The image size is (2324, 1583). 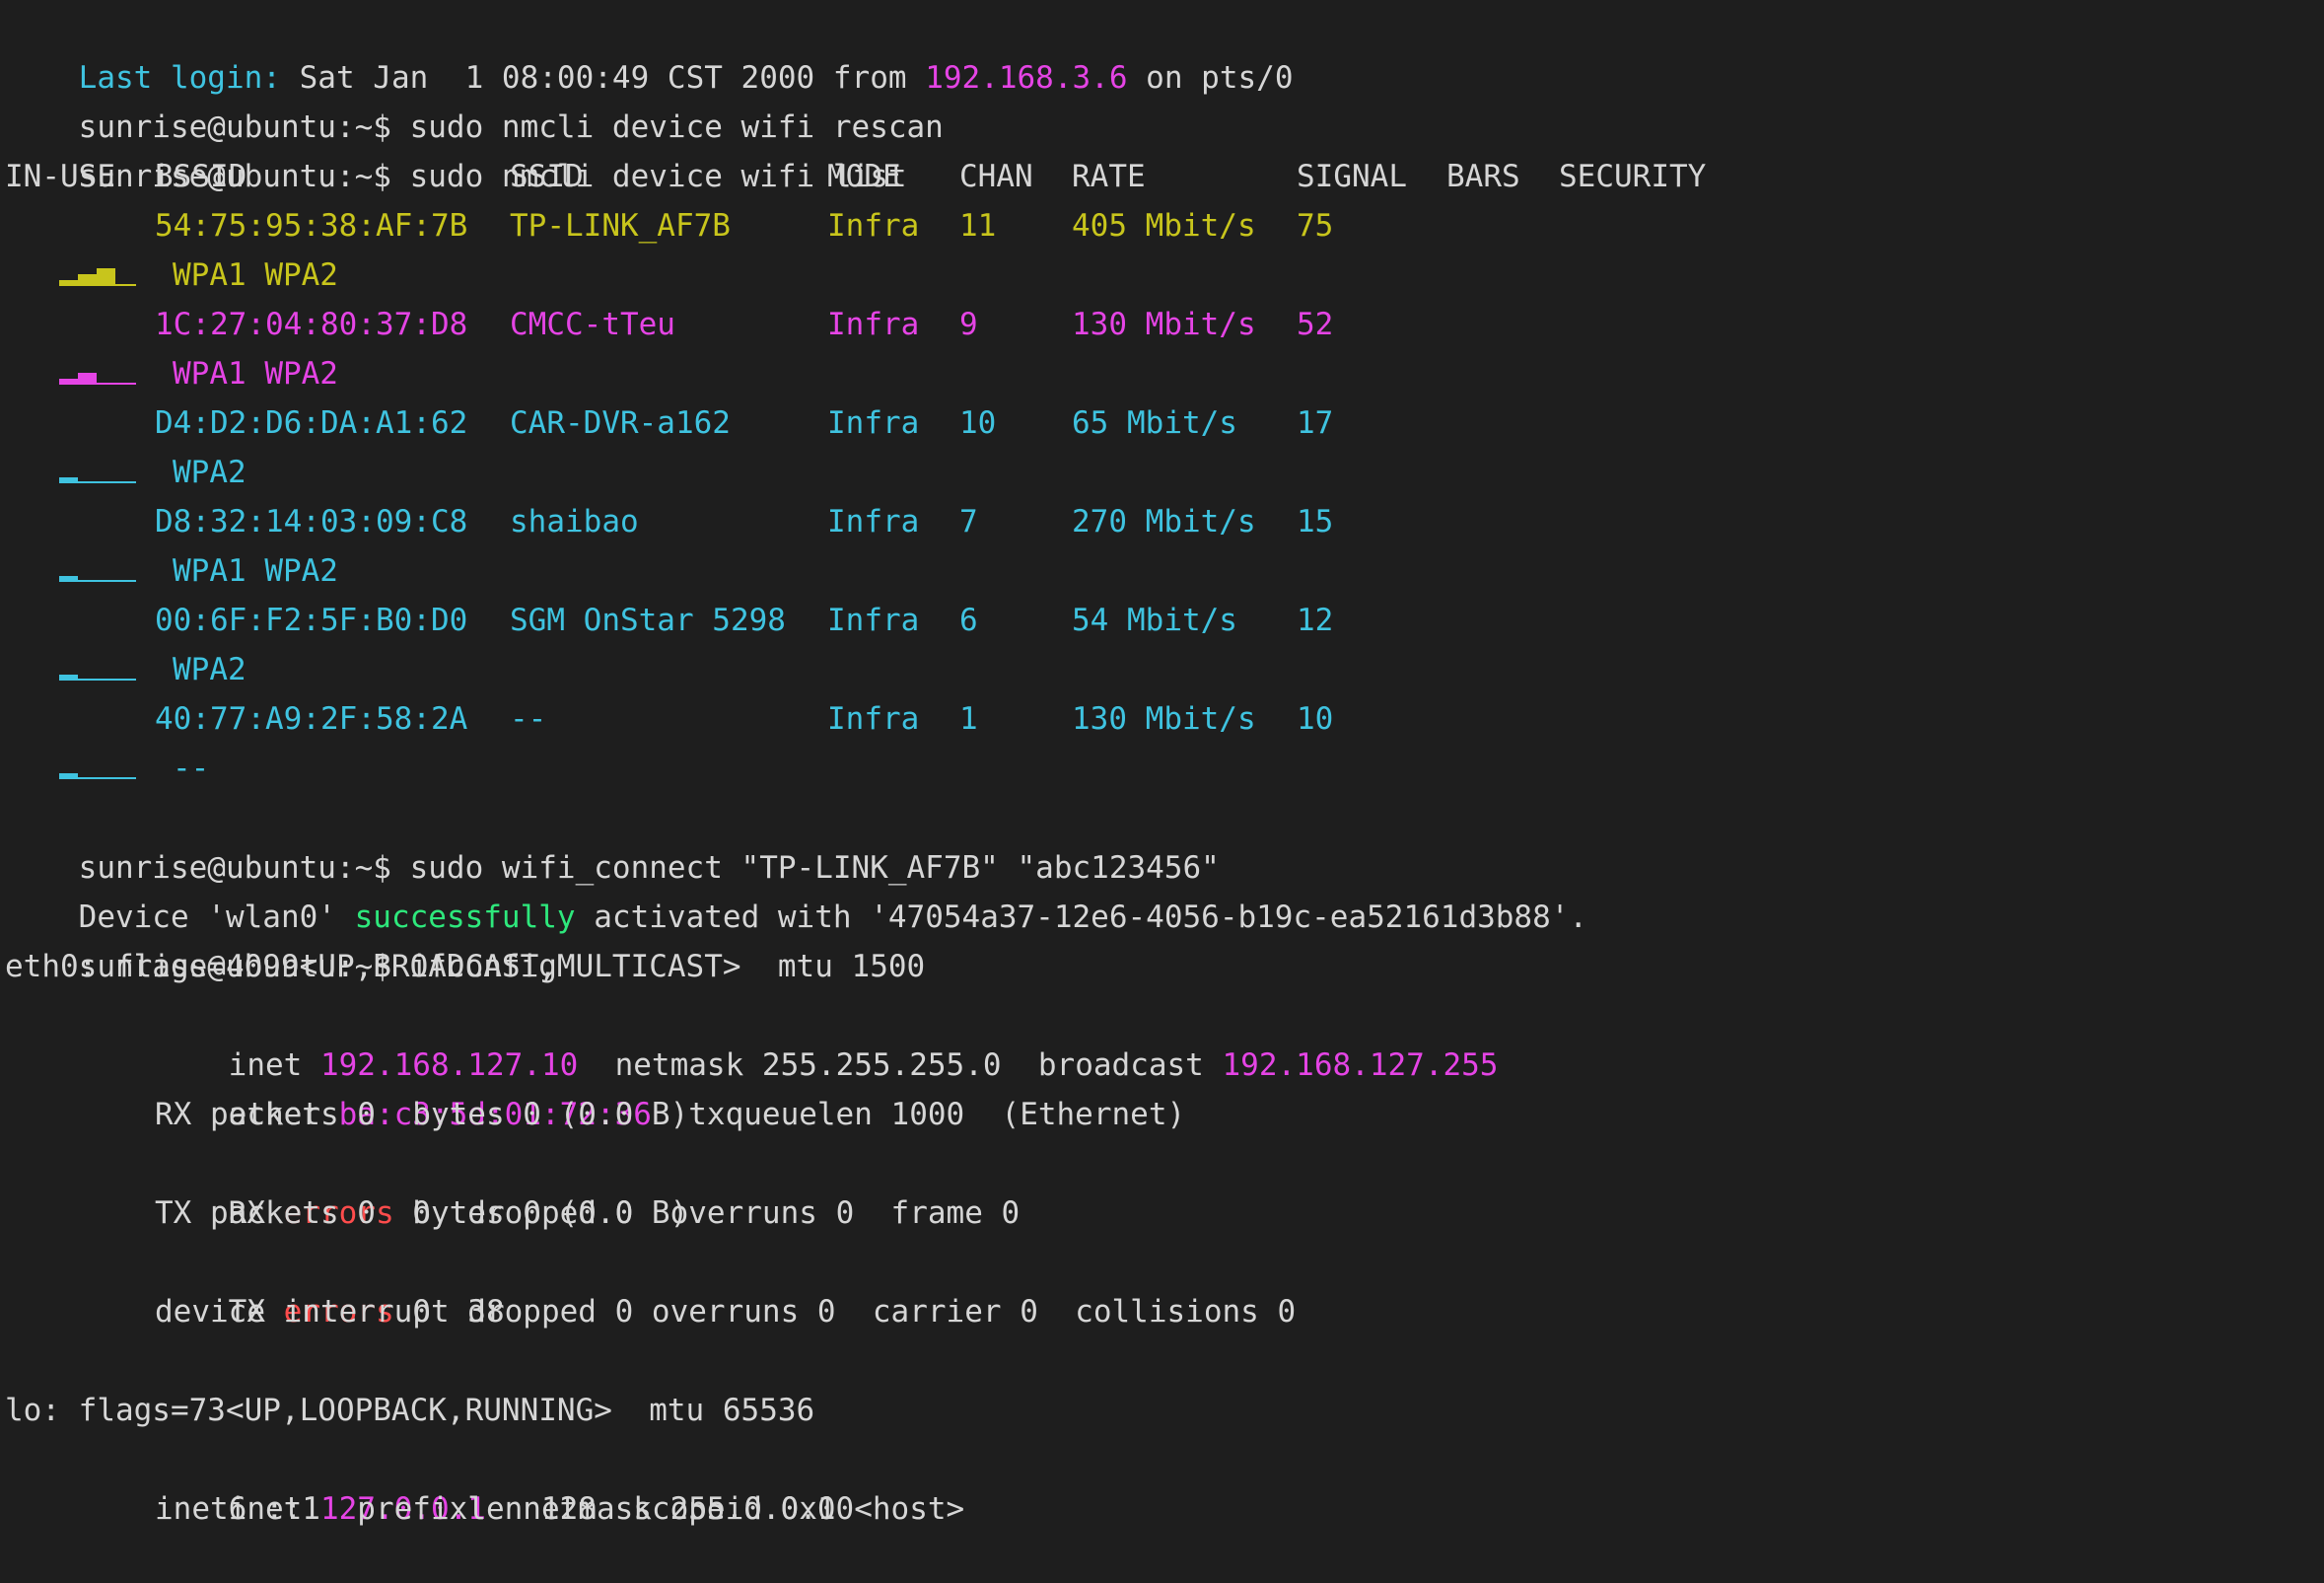 What do you see at coordinates (1315, 522) in the screenshot?
I see `wifi-signal: 15` at bounding box center [1315, 522].